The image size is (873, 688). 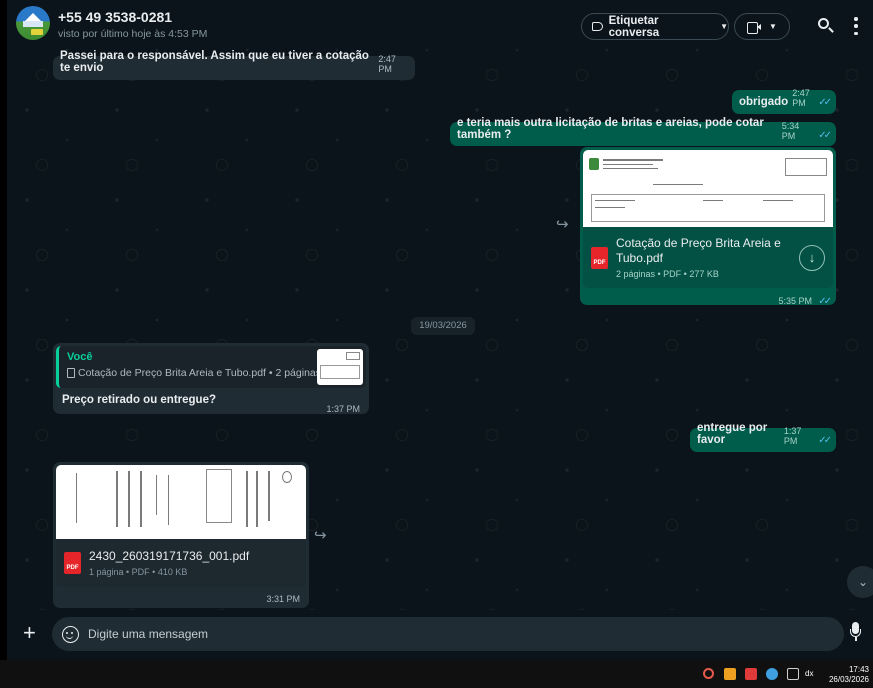 What do you see at coordinates (597, 26) in the screenshot?
I see `tag-icon` at bounding box center [597, 26].